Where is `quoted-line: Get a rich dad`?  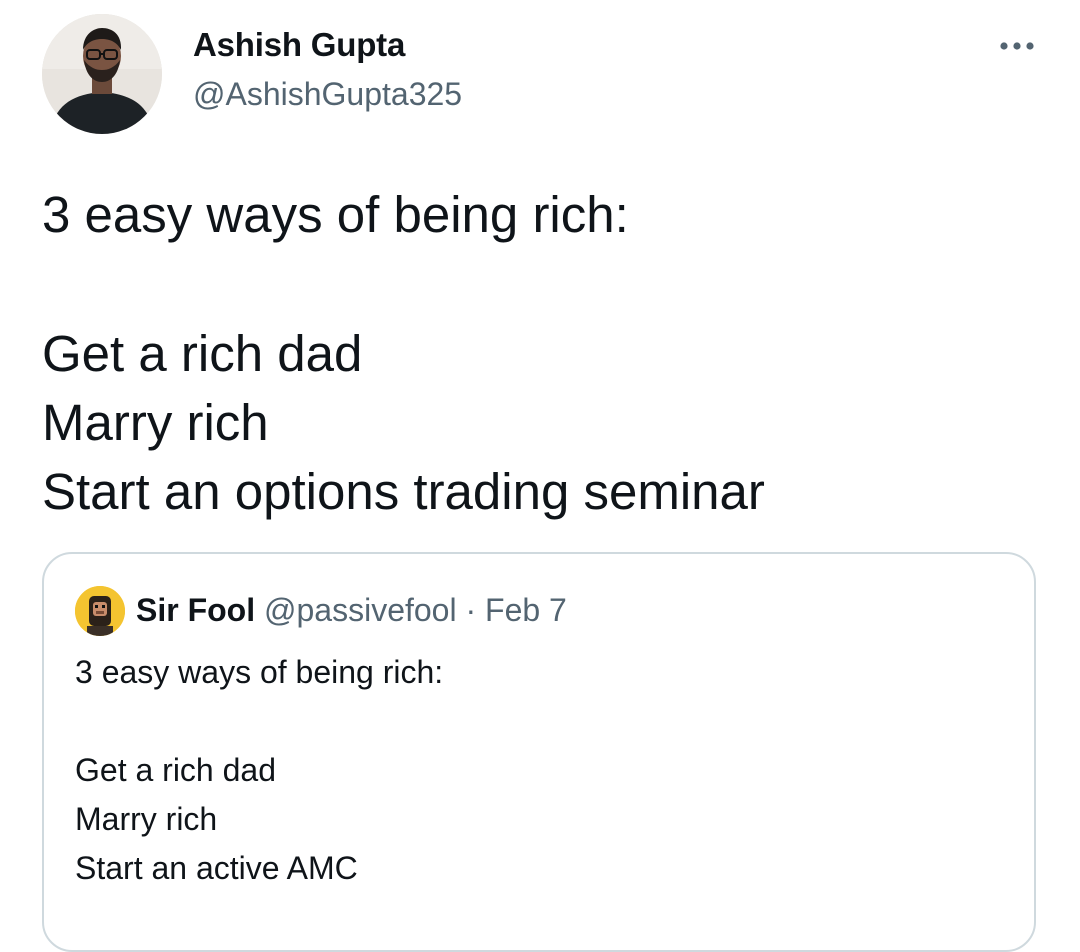 quoted-line: Get a rich dad is located at coordinates (175, 770).